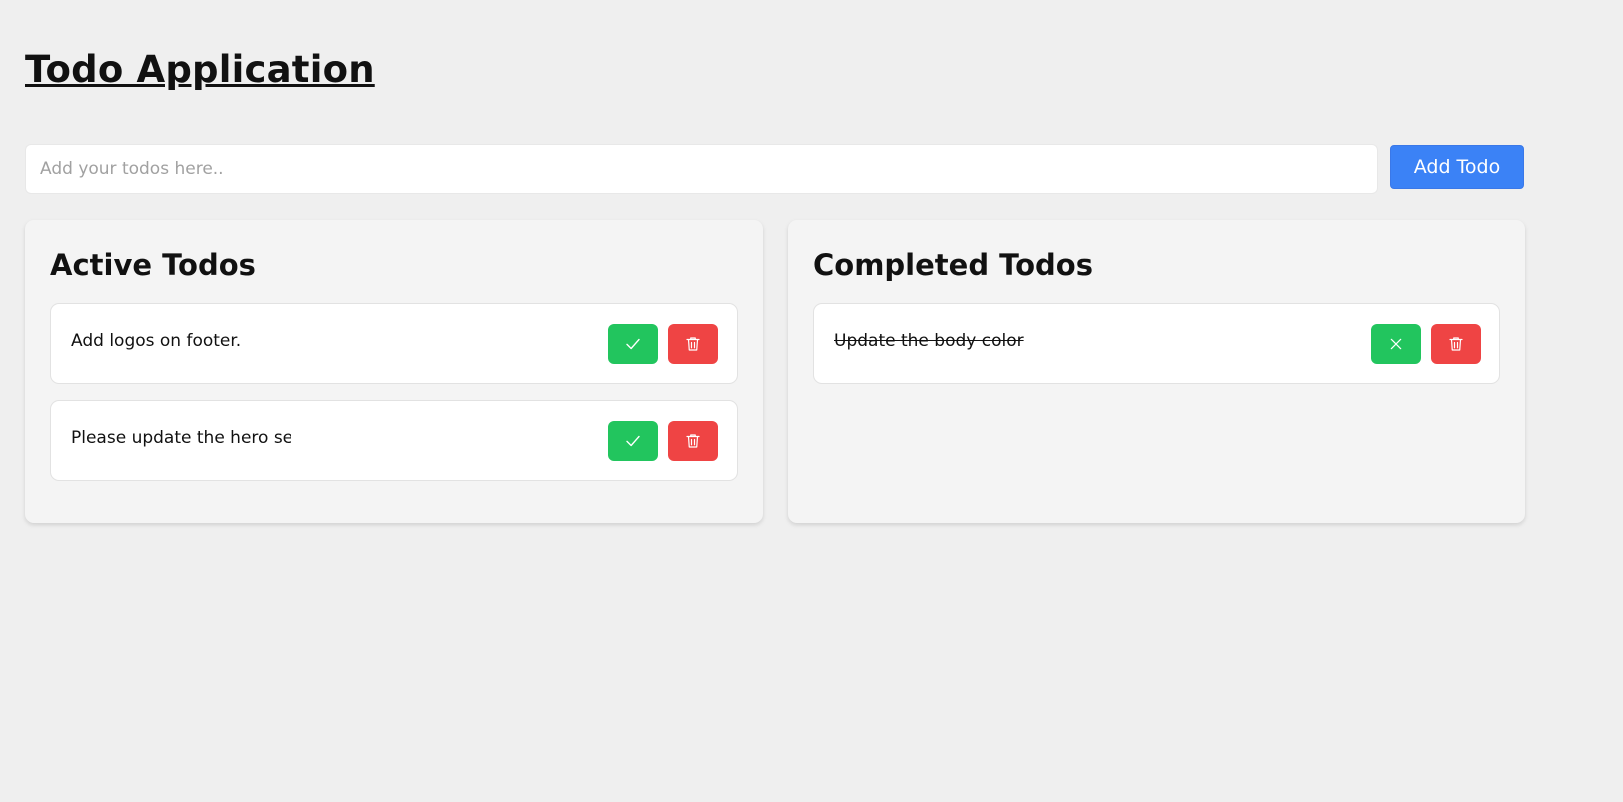 The image size is (1623, 802). I want to click on app-title: Todo Application, so click(200, 69).